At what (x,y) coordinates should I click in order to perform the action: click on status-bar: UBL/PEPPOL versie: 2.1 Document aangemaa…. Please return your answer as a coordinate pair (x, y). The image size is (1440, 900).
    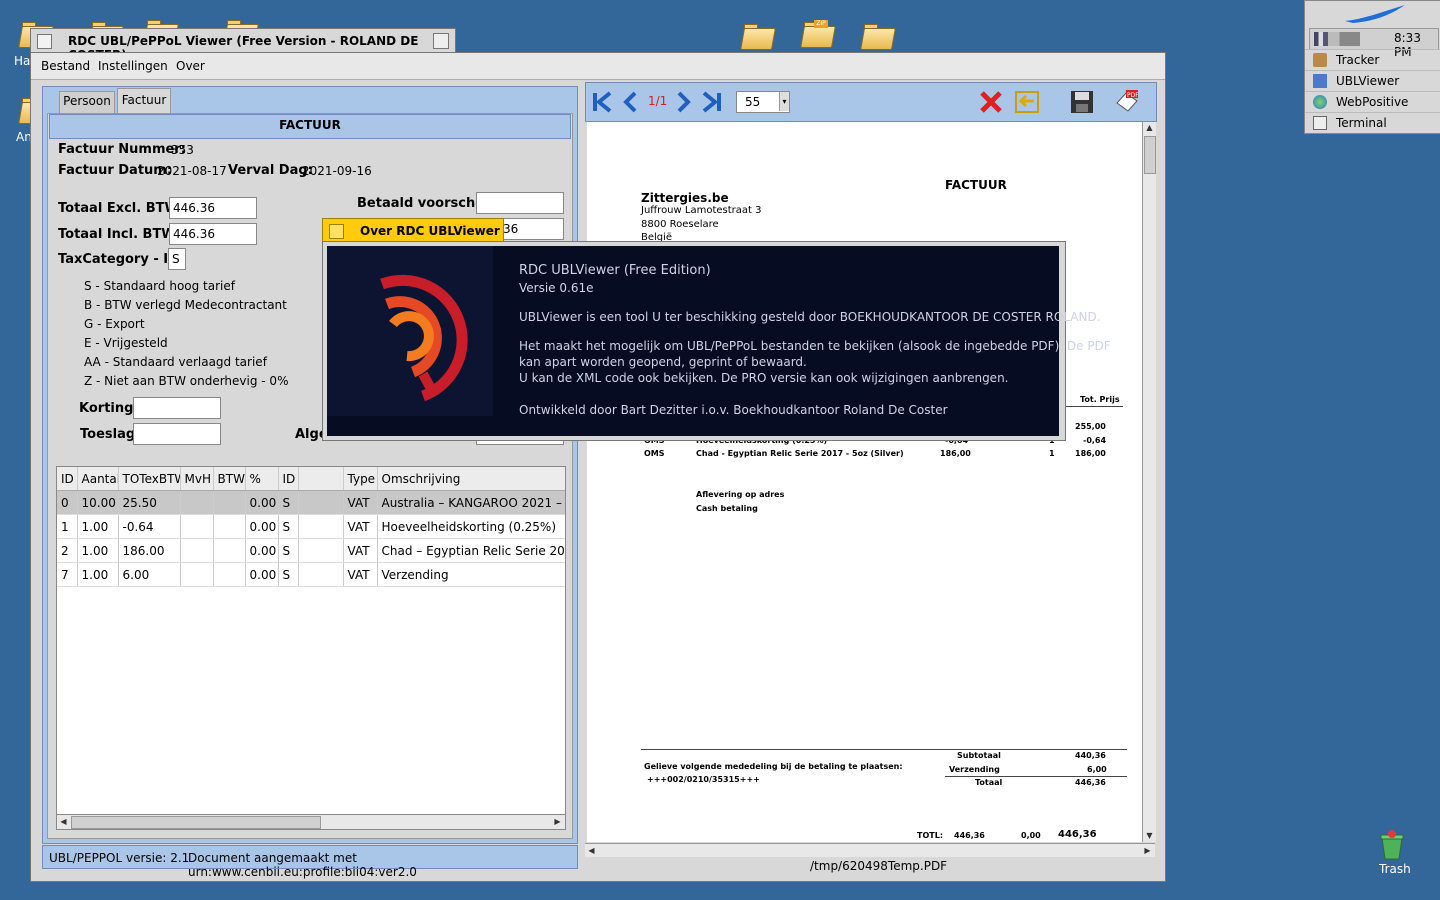
    Looking at the image, I should click on (310, 862).